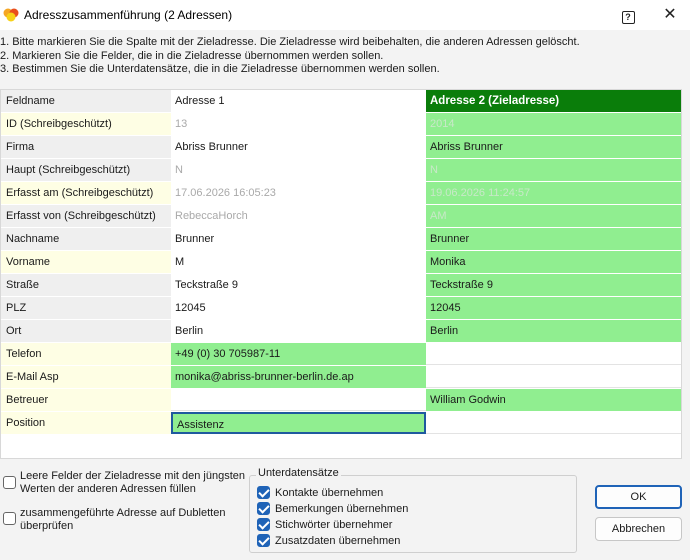 This screenshot has width=690, height=560. What do you see at coordinates (553, 216) in the screenshot?
I see `address2-cell: AM` at bounding box center [553, 216].